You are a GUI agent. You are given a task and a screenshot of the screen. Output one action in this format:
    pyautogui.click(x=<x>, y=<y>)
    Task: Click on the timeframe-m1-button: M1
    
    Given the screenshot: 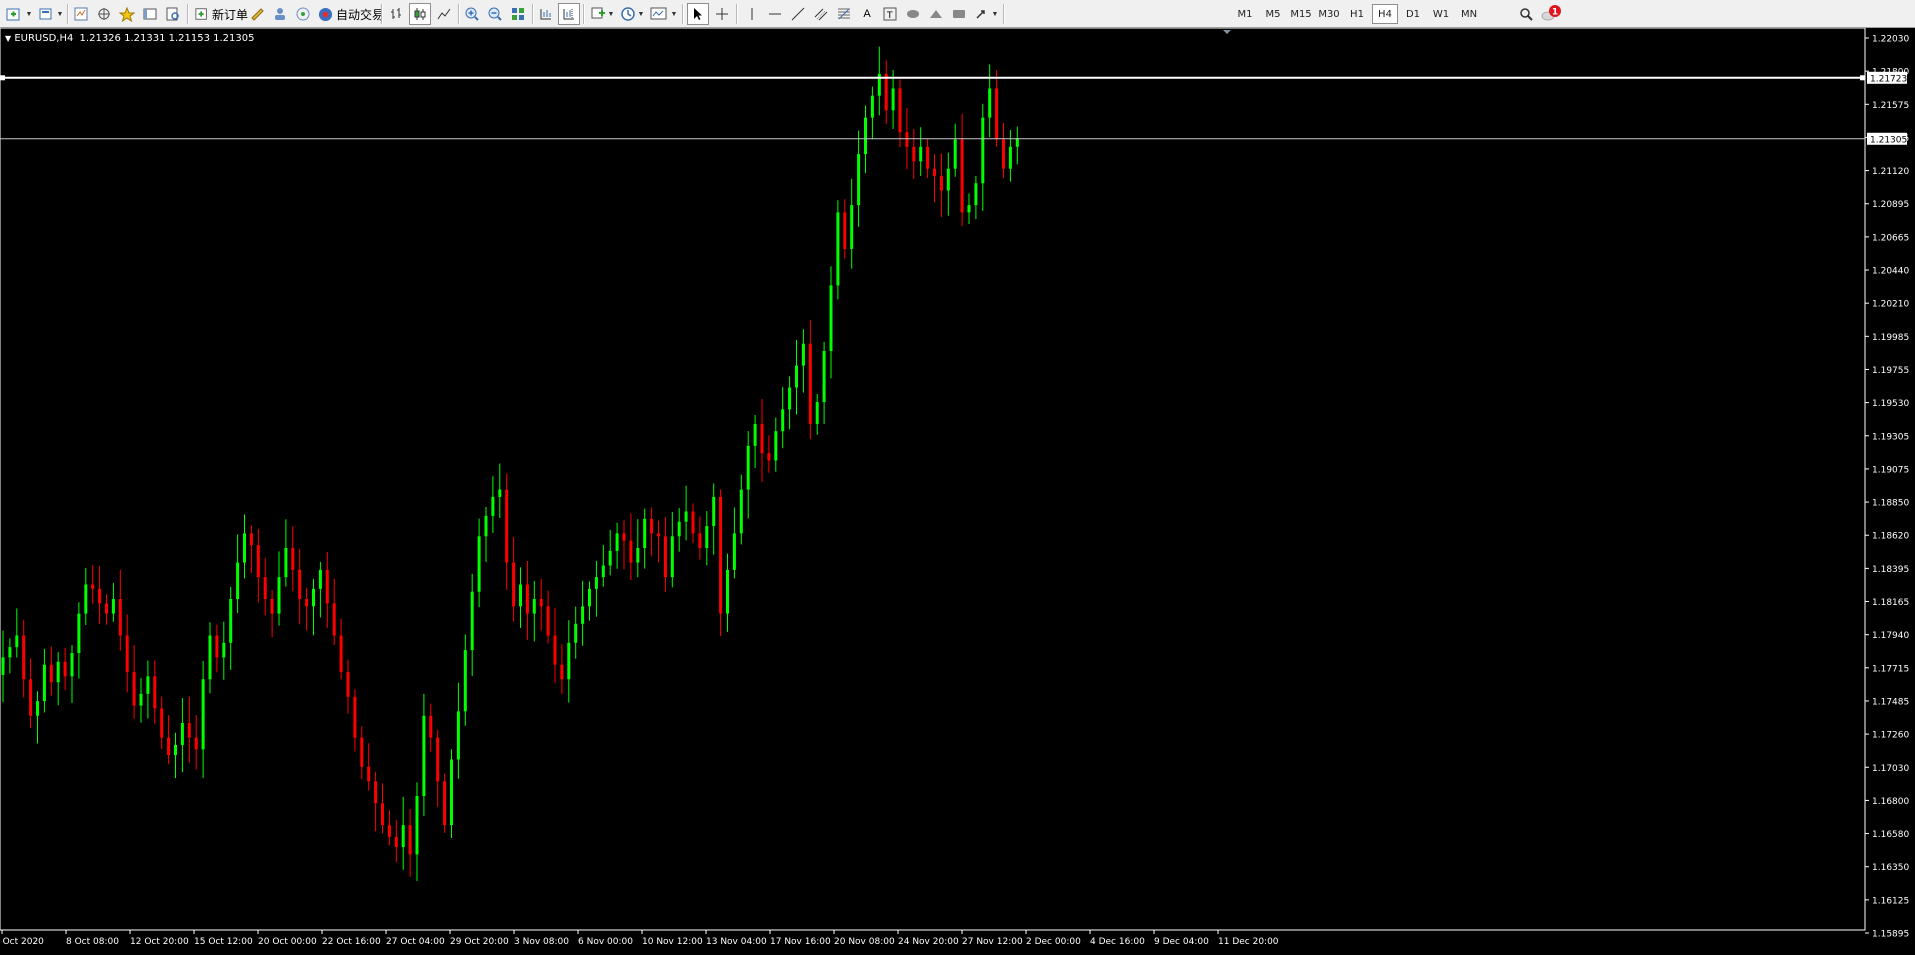 What is the action you would take?
    pyautogui.click(x=1245, y=14)
    